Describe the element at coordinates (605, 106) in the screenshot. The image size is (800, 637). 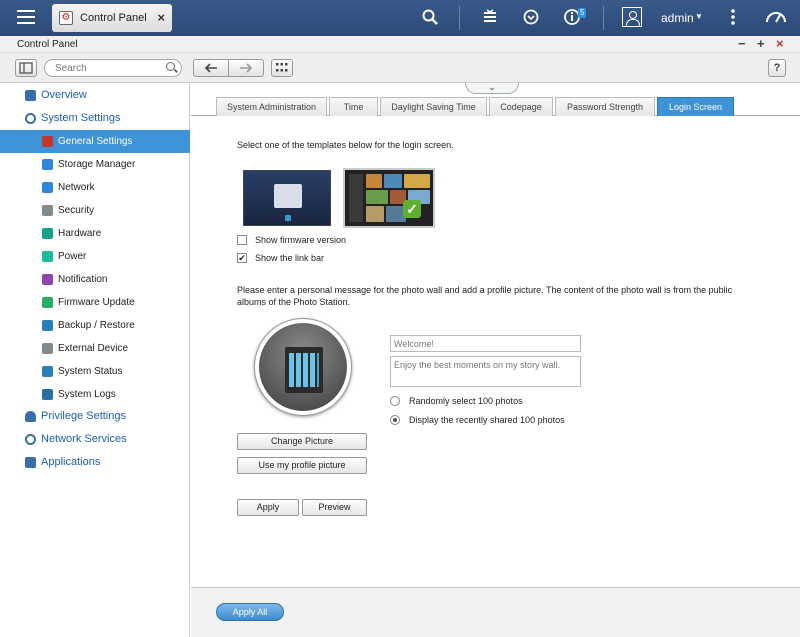
I see `tab-password-strength: Password Strength` at that location.